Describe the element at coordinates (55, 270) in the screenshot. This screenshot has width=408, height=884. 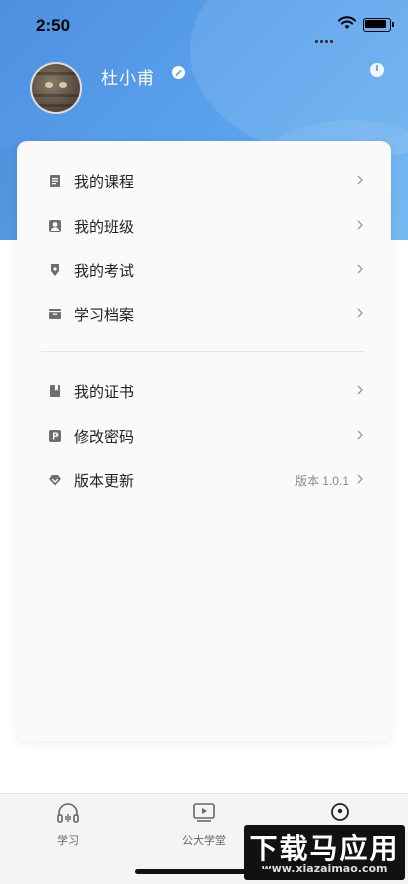
I see `pen-icon` at that location.